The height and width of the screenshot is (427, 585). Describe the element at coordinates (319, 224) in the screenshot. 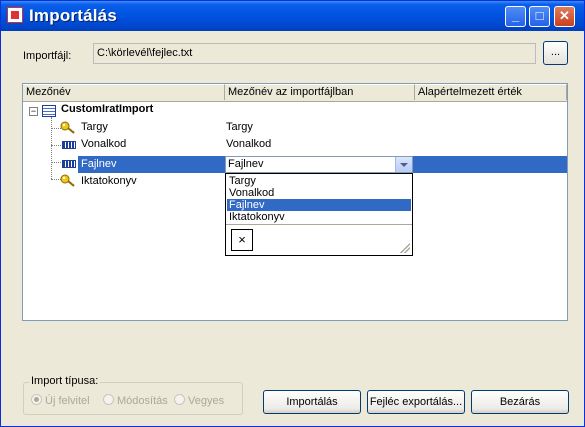

I see `dropdown-divider` at that location.